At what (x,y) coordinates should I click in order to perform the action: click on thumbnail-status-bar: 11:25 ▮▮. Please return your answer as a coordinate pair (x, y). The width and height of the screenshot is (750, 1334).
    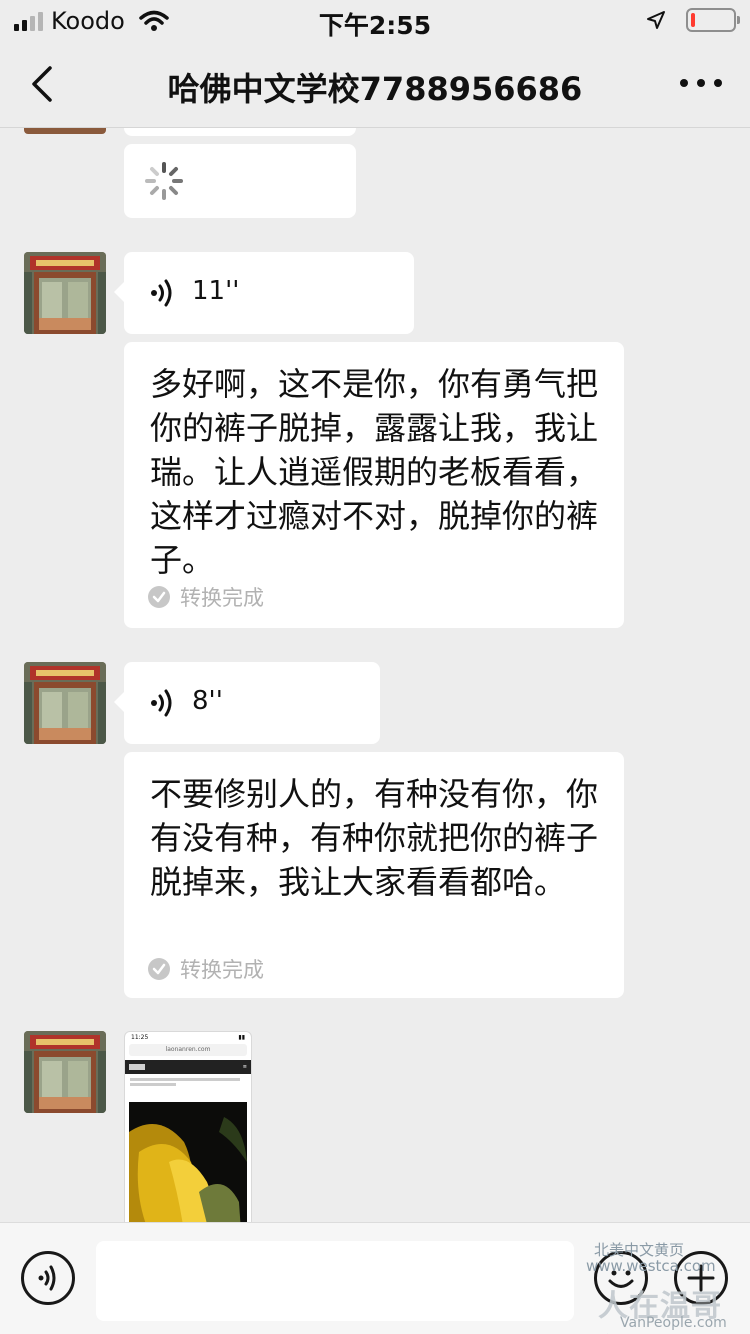
    Looking at the image, I should click on (188, 1038).